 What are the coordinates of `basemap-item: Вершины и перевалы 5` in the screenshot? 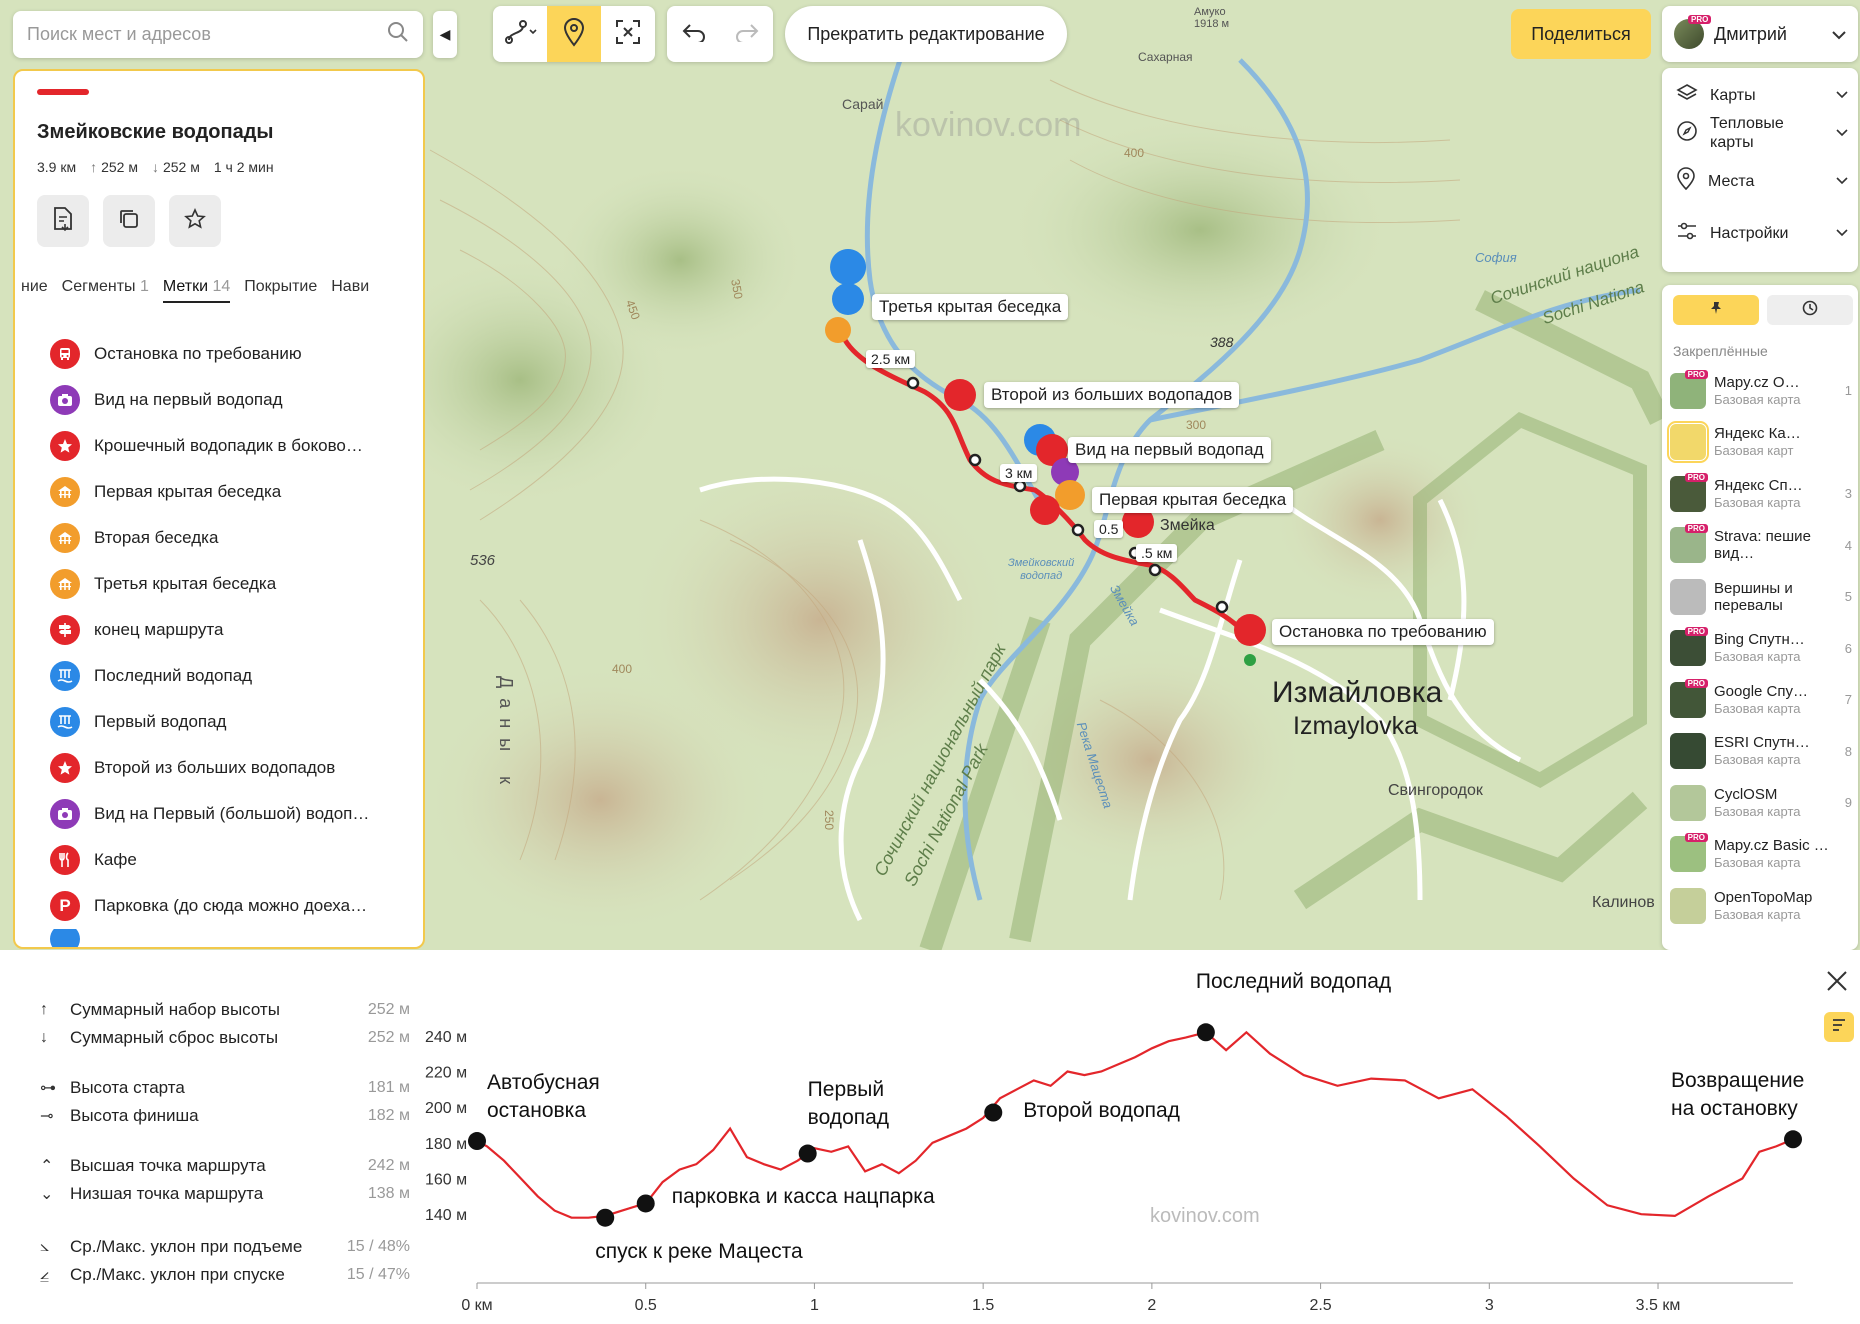 It's located at (1761, 596).